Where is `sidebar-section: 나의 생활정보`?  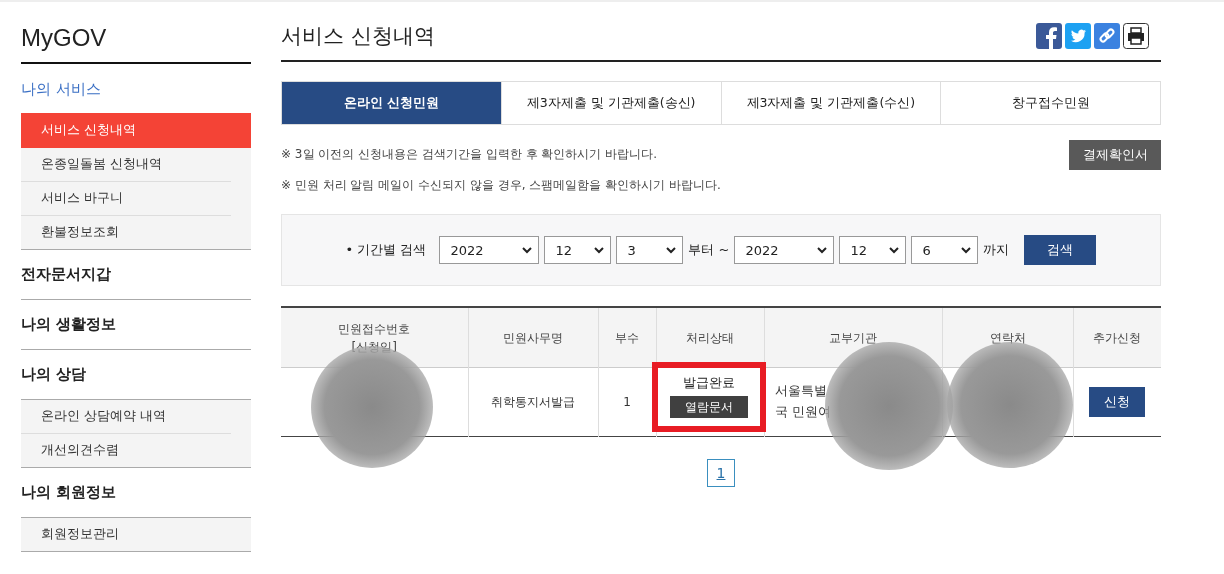 sidebar-section: 나의 생활정보 is located at coordinates (136, 325).